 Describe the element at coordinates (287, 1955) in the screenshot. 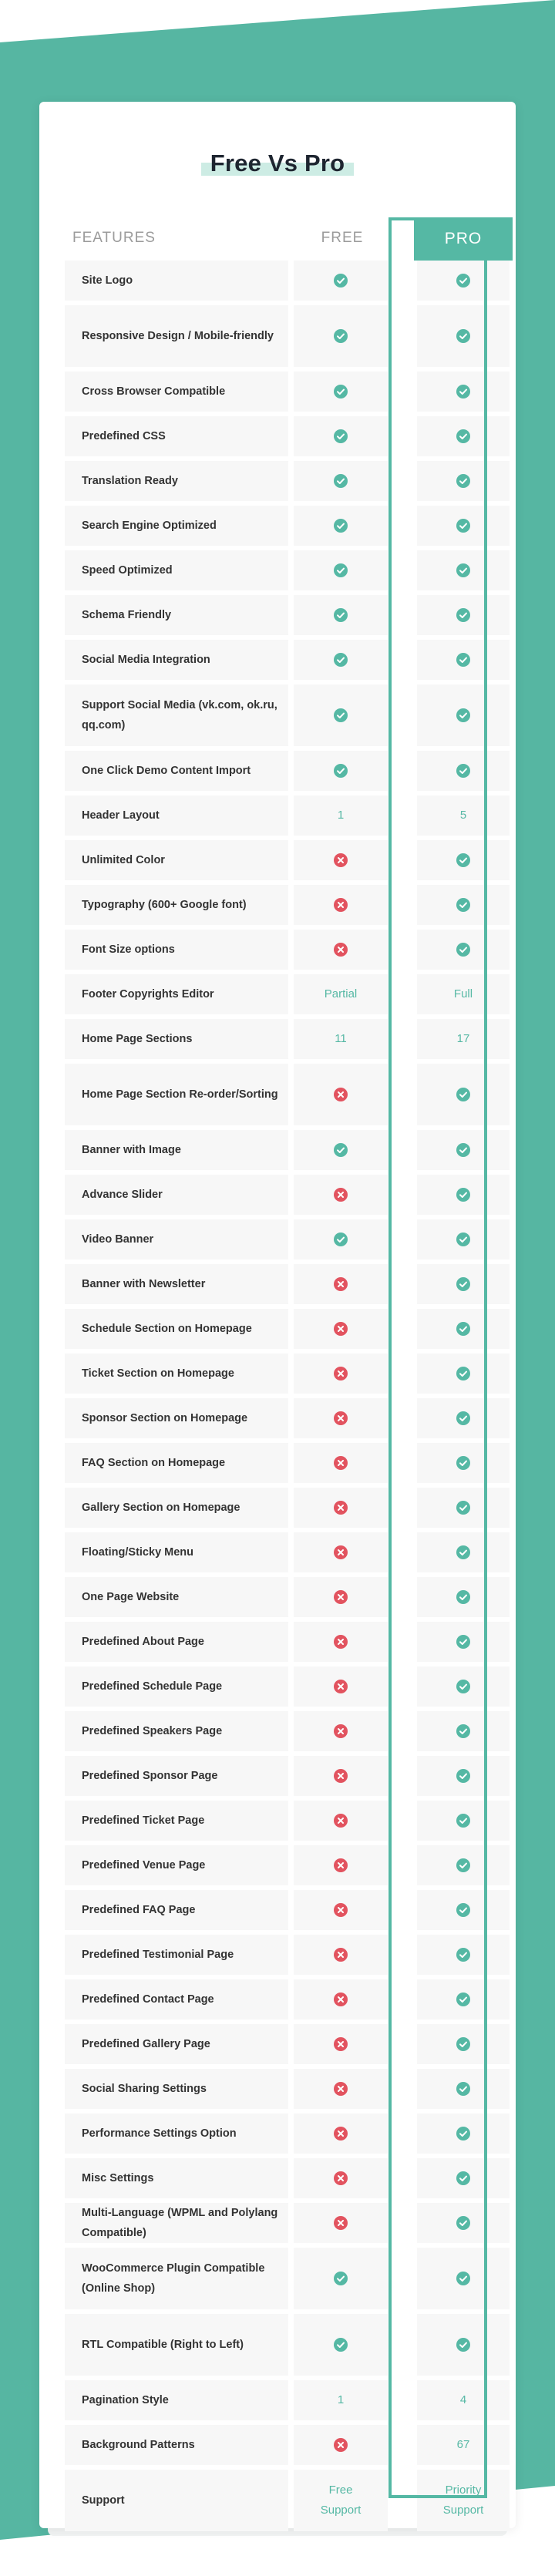

I see `table-row: Predefined Testimonial Page` at that location.